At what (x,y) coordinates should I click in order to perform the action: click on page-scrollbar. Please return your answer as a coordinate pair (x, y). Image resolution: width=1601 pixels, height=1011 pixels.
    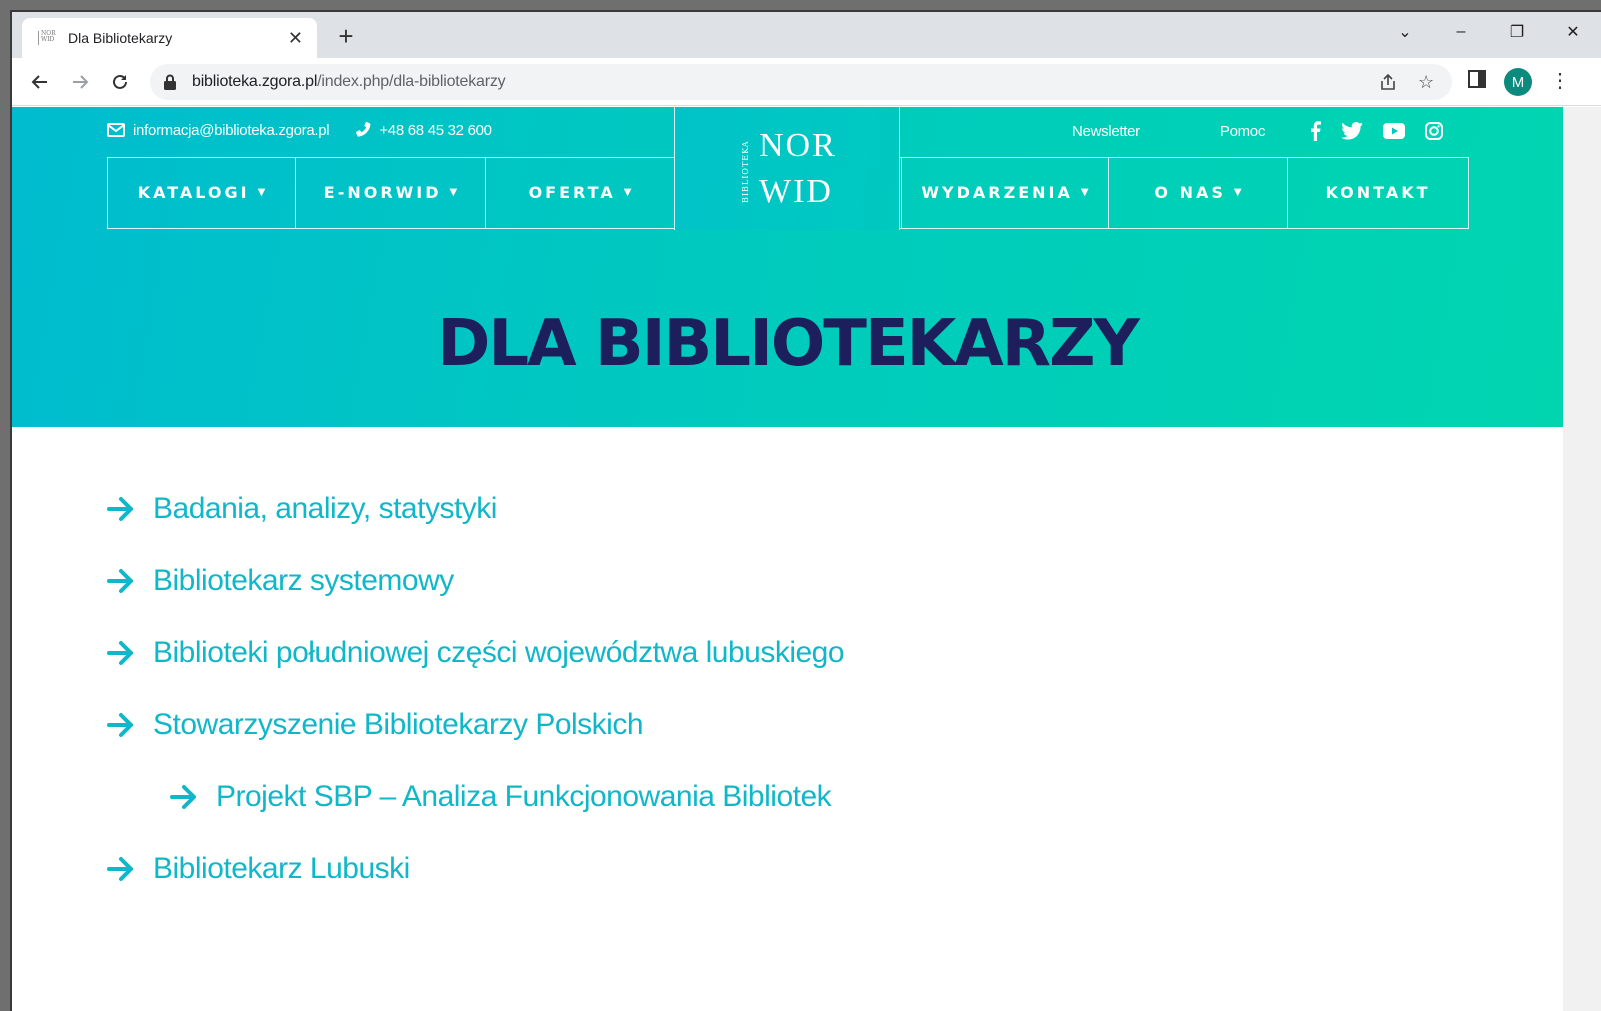
    Looking at the image, I should click on (1582, 559).